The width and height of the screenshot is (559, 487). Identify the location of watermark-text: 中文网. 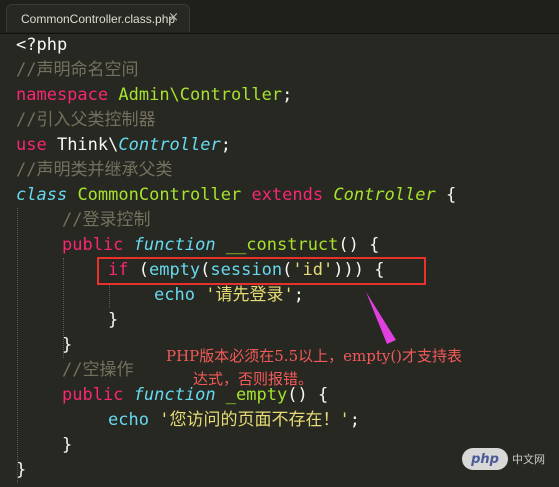
(528, 459).